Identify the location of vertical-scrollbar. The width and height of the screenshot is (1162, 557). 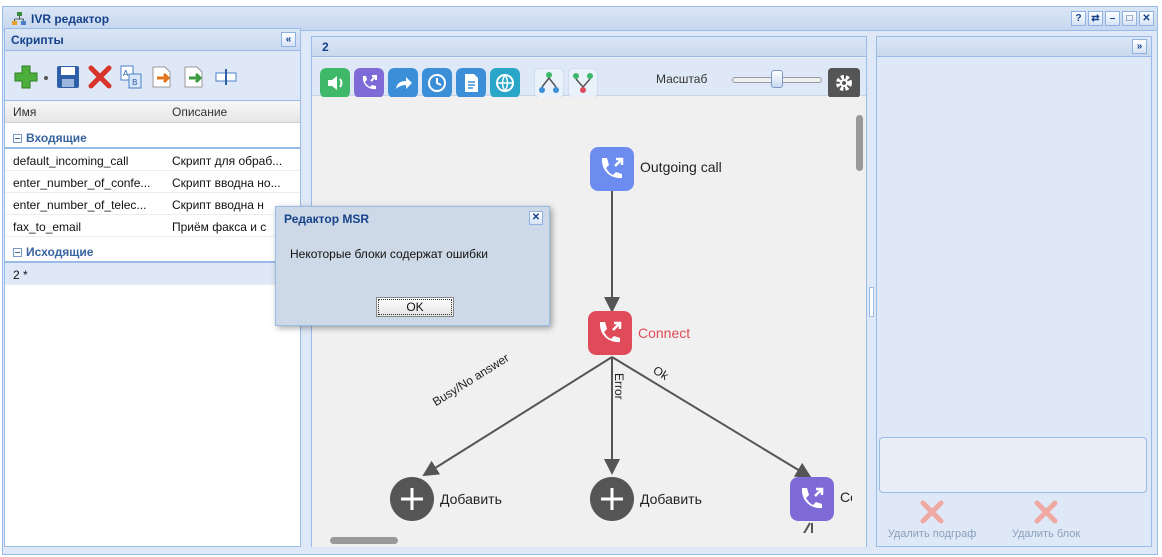
(859, 315).